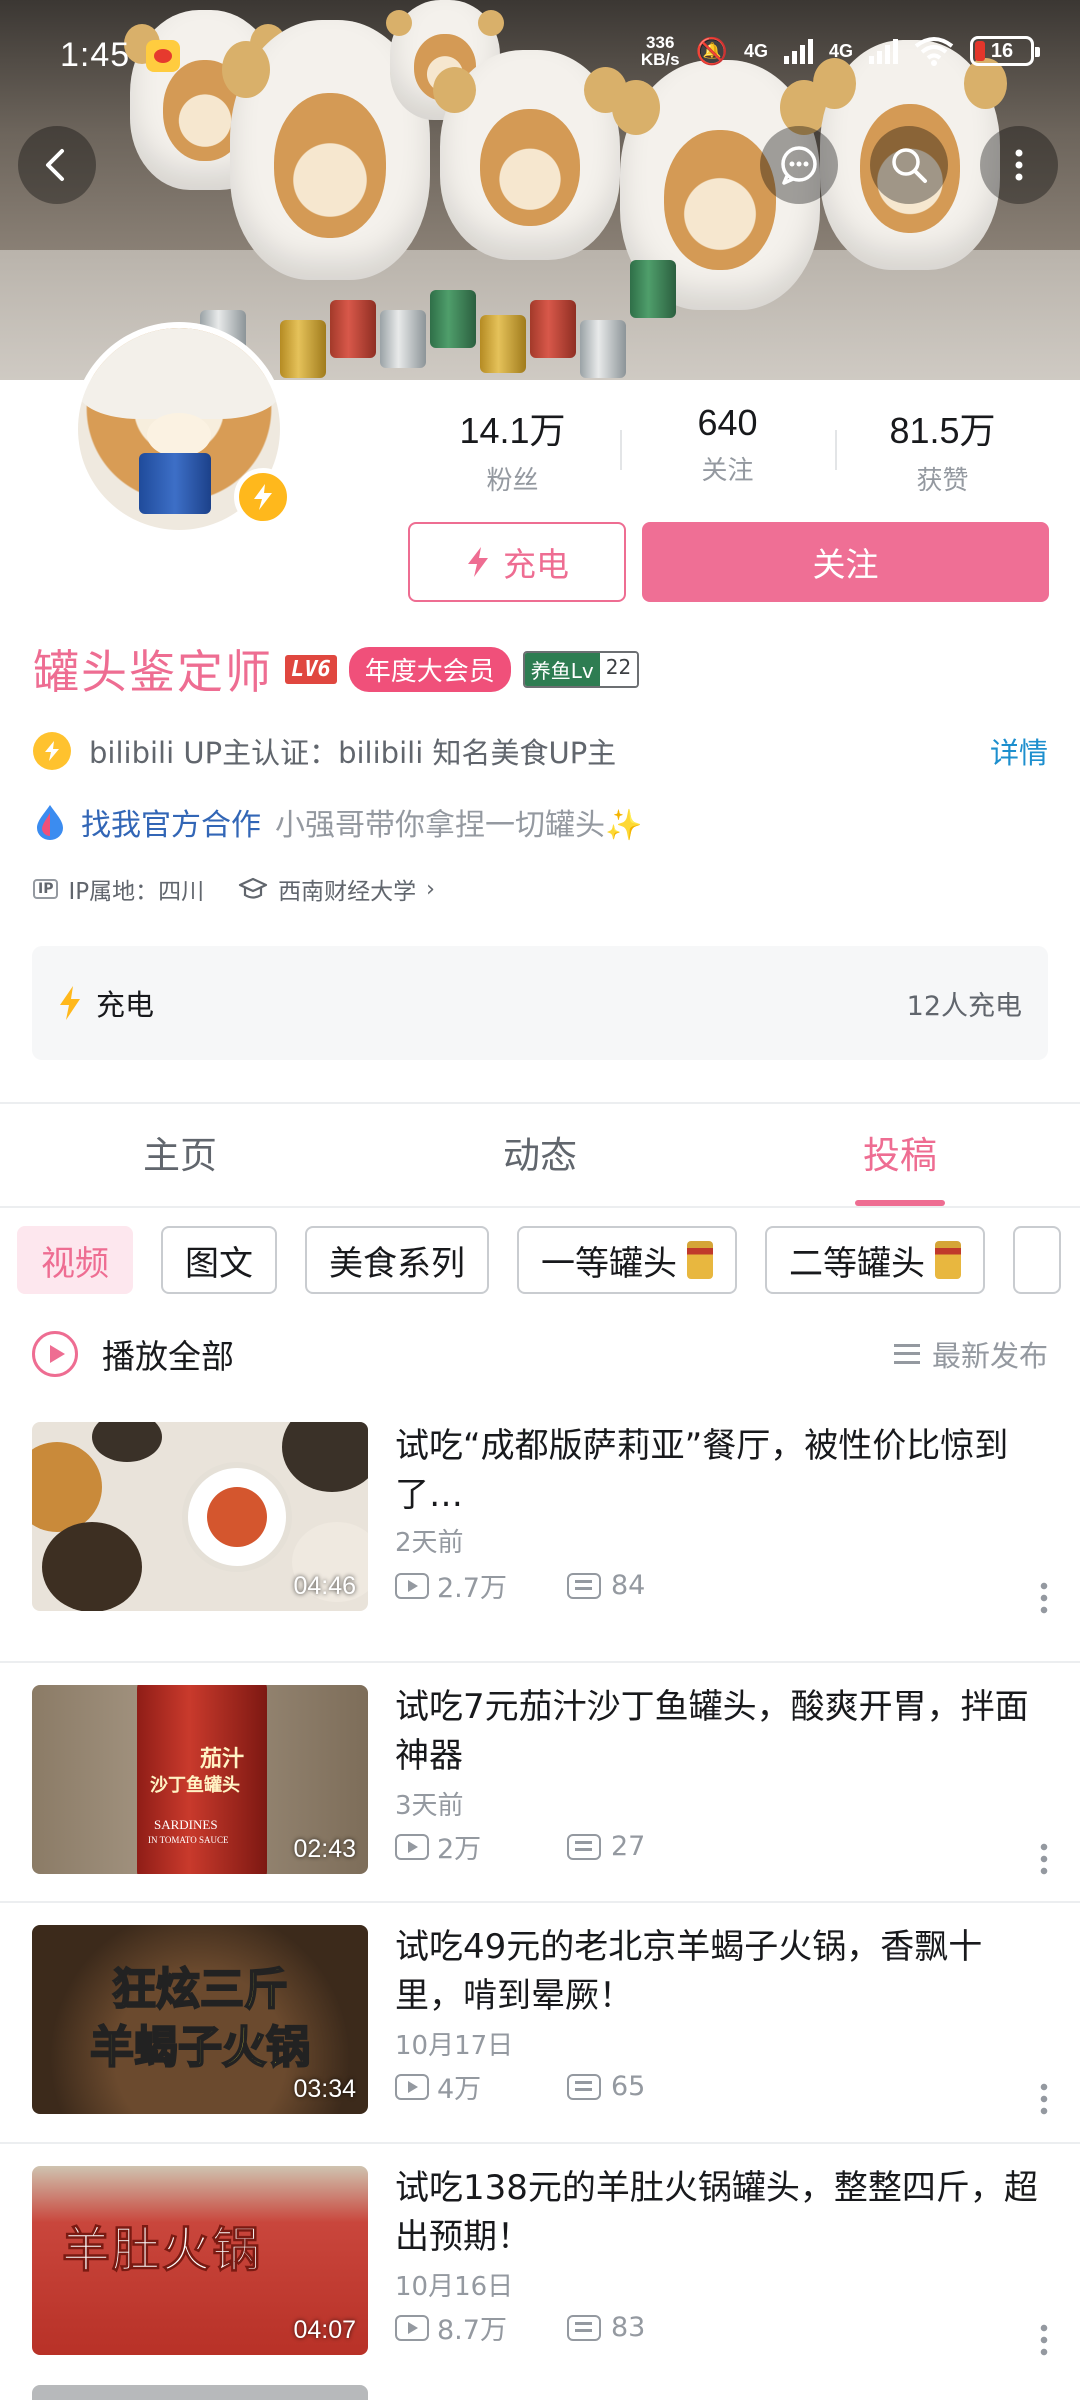  What do you see at coordinates (397, 1263) in the screenshot?
I see `chip-label: 美食系列` at bounding box center [397, 1263].